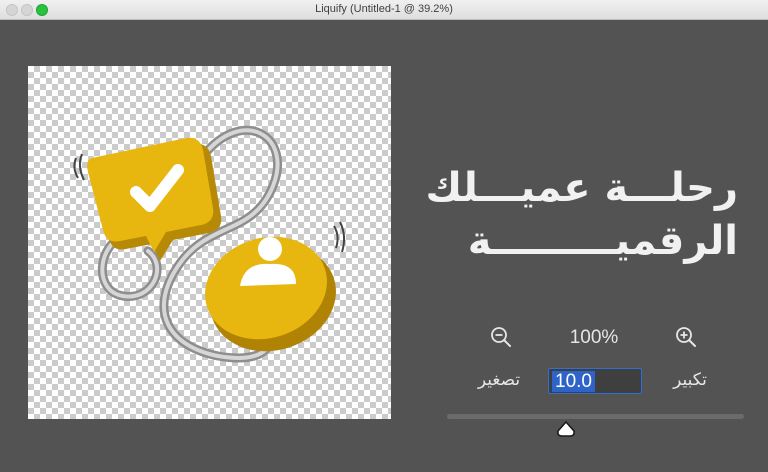  What do you see at coordinates (566, 429) in the screenshot?
I see `slider-thumb` at bounding box center [566, 429].